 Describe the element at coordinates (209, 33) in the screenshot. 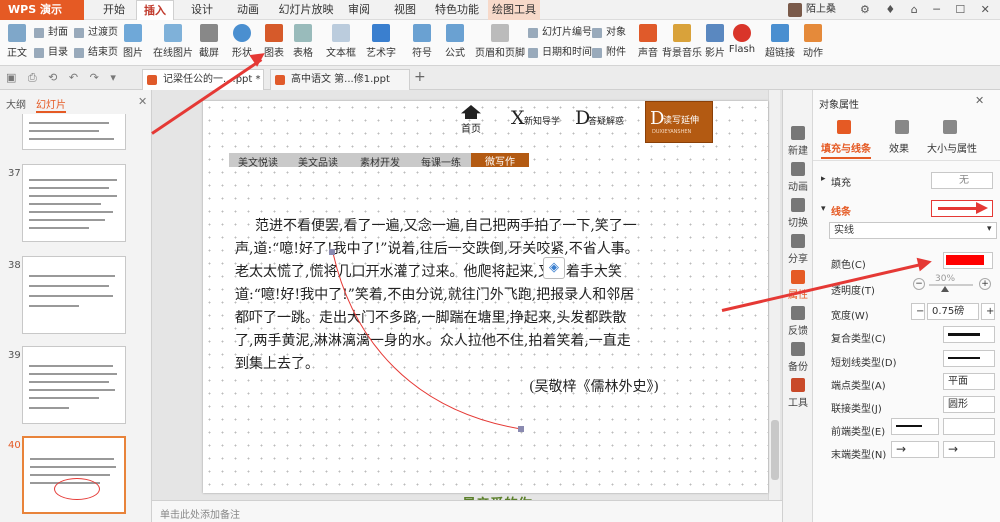

I see `screenshot-icon` at that location.